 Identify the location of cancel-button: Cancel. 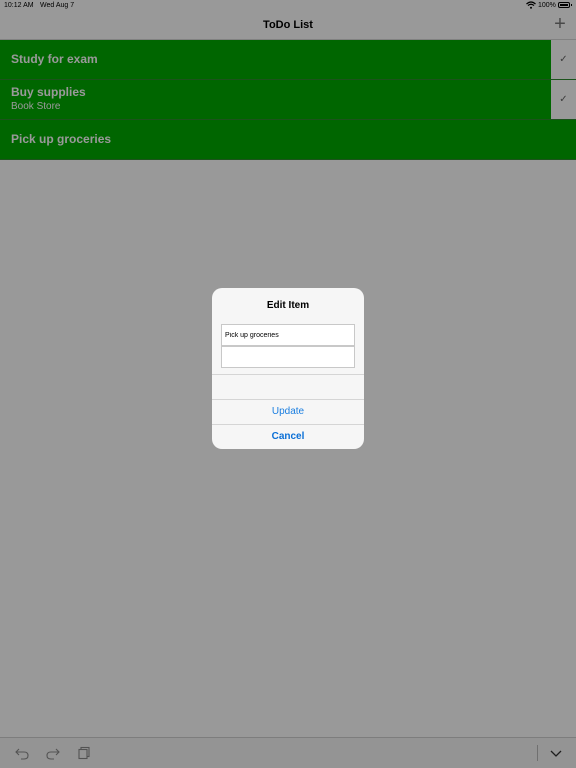
(288, 437).